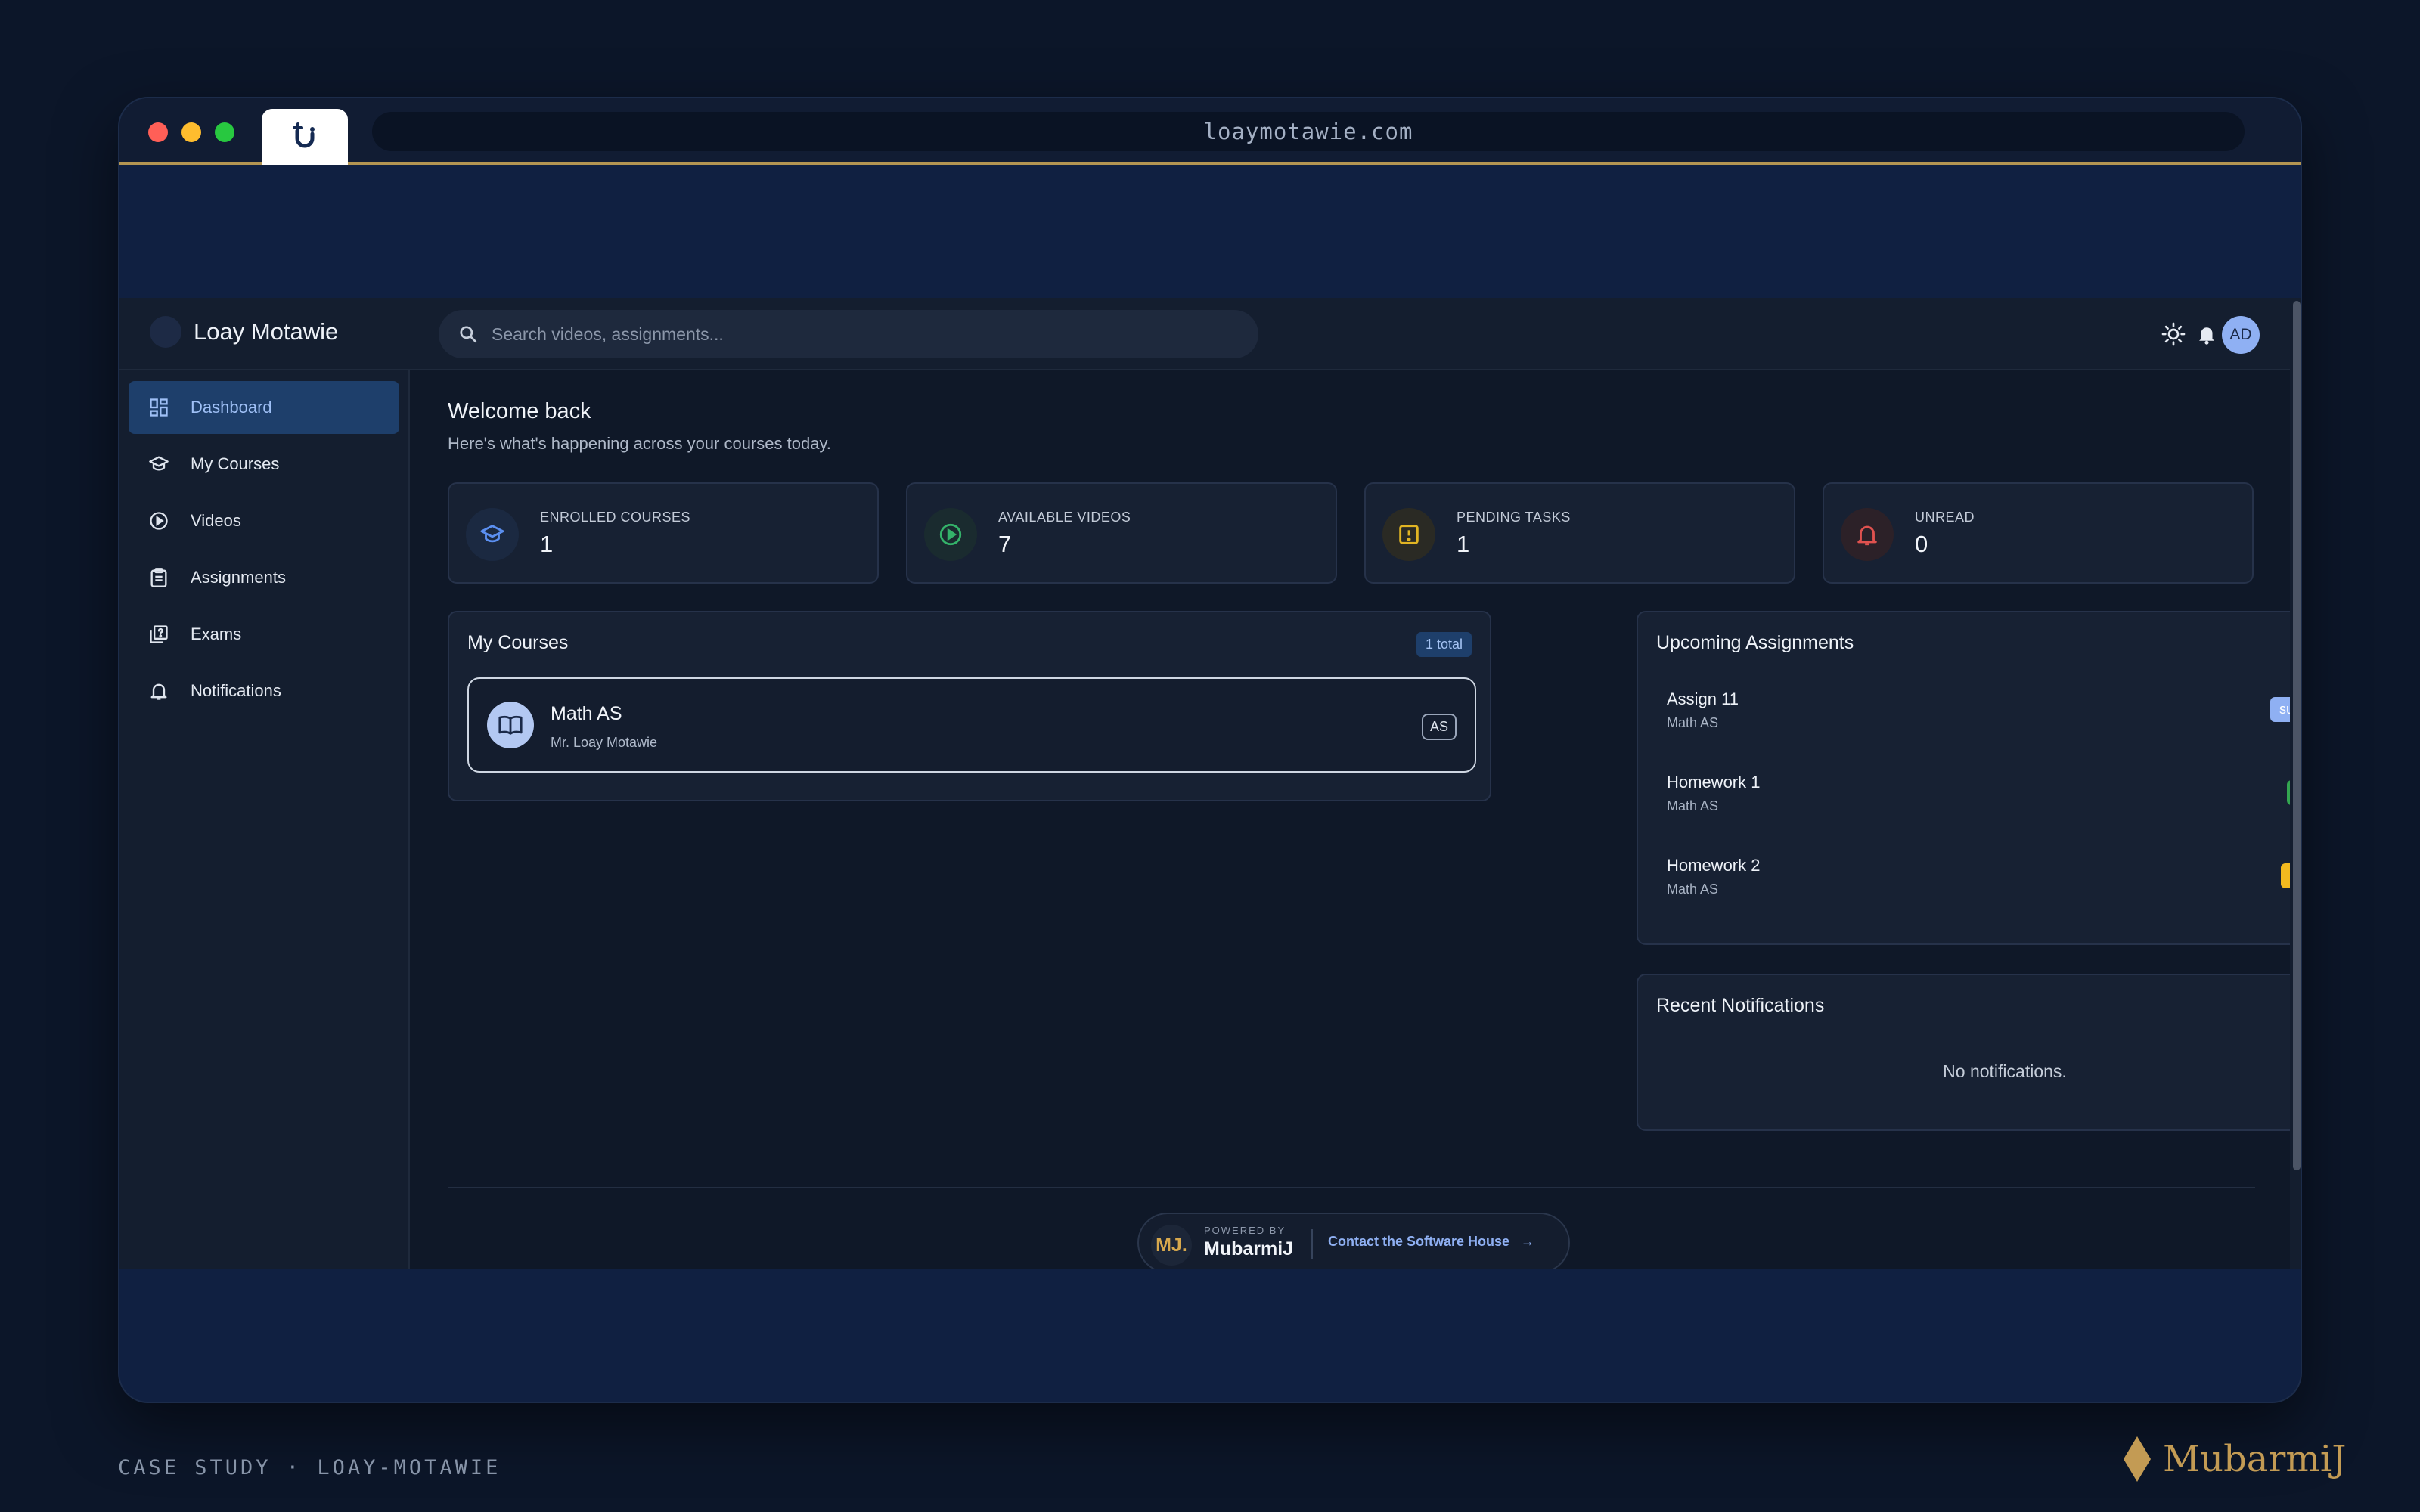  I want to click on card-title: Upcoming Assignments, so click(1755, 642).